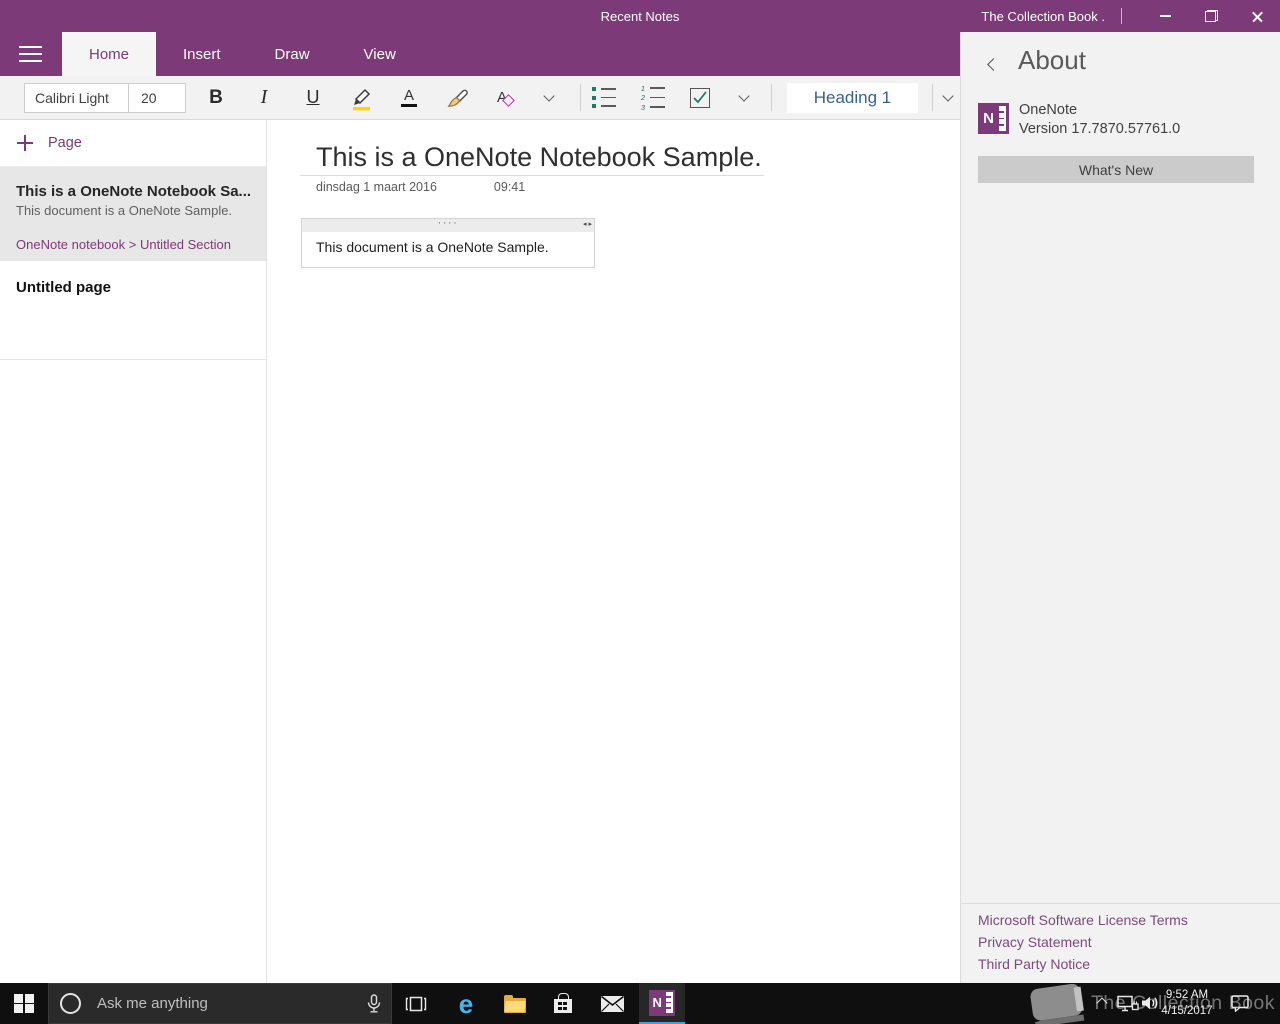 This screenshot has width=1280, height=1024. I want to click on font-color-button: A, so click(409, 97).